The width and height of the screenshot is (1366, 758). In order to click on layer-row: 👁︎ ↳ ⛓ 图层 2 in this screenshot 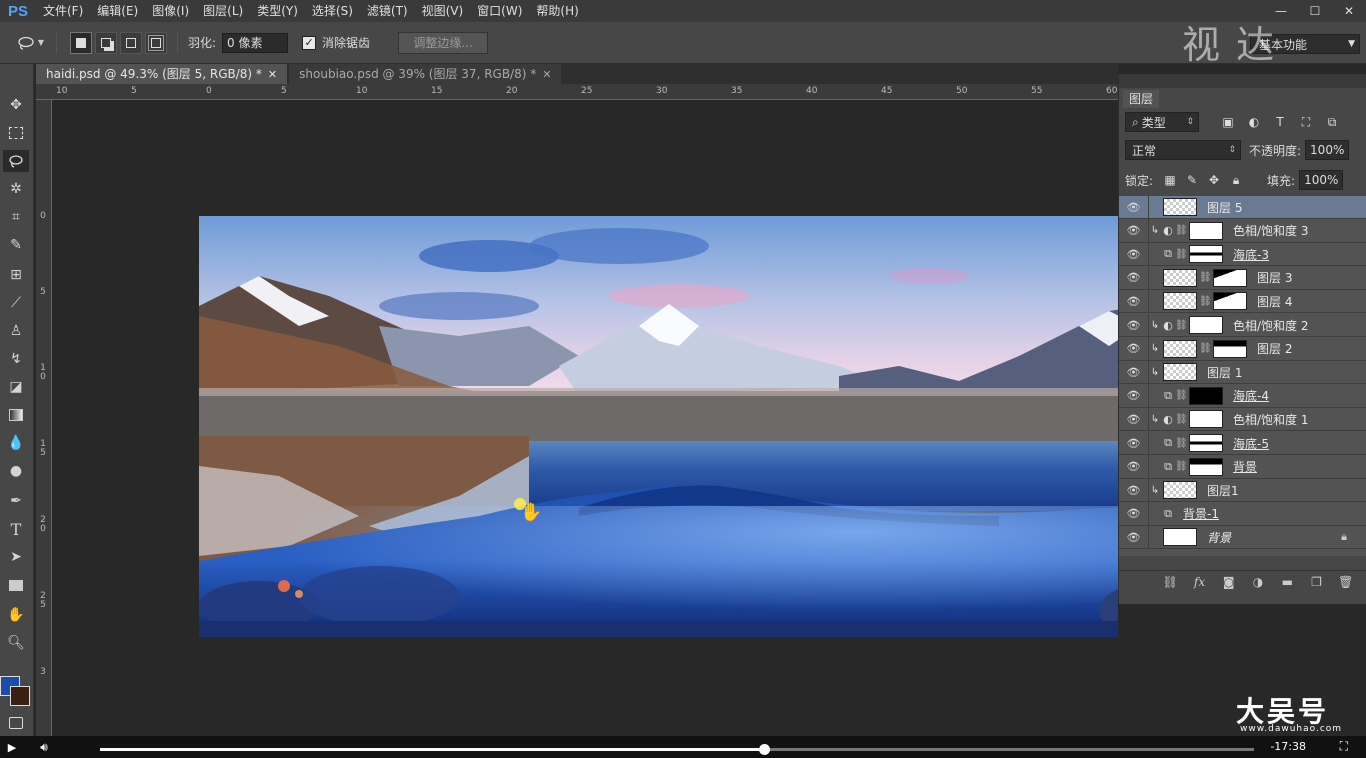, I will do `click(1242, 349)`.